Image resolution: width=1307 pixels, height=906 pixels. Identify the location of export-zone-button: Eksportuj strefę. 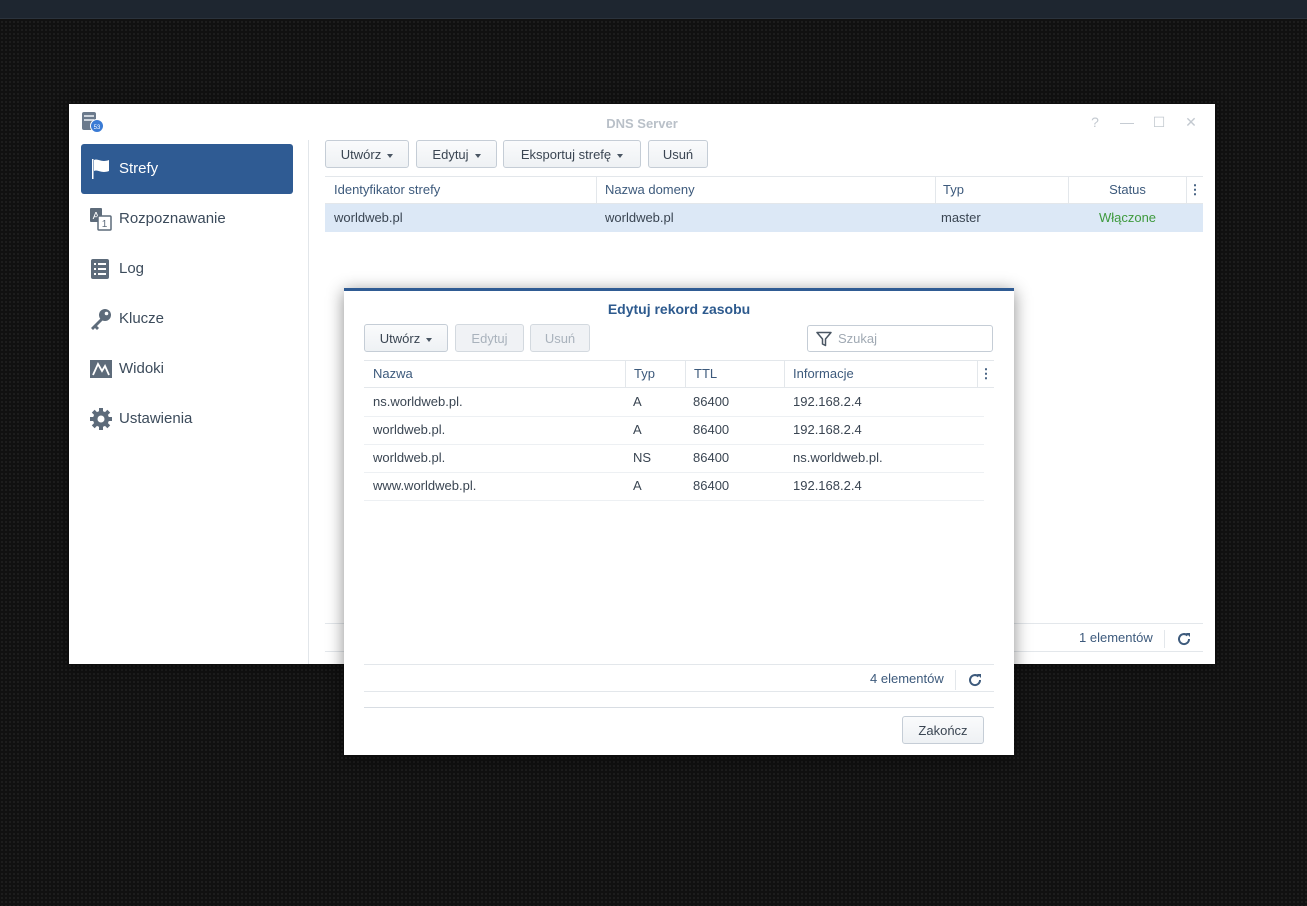
(572, 154).